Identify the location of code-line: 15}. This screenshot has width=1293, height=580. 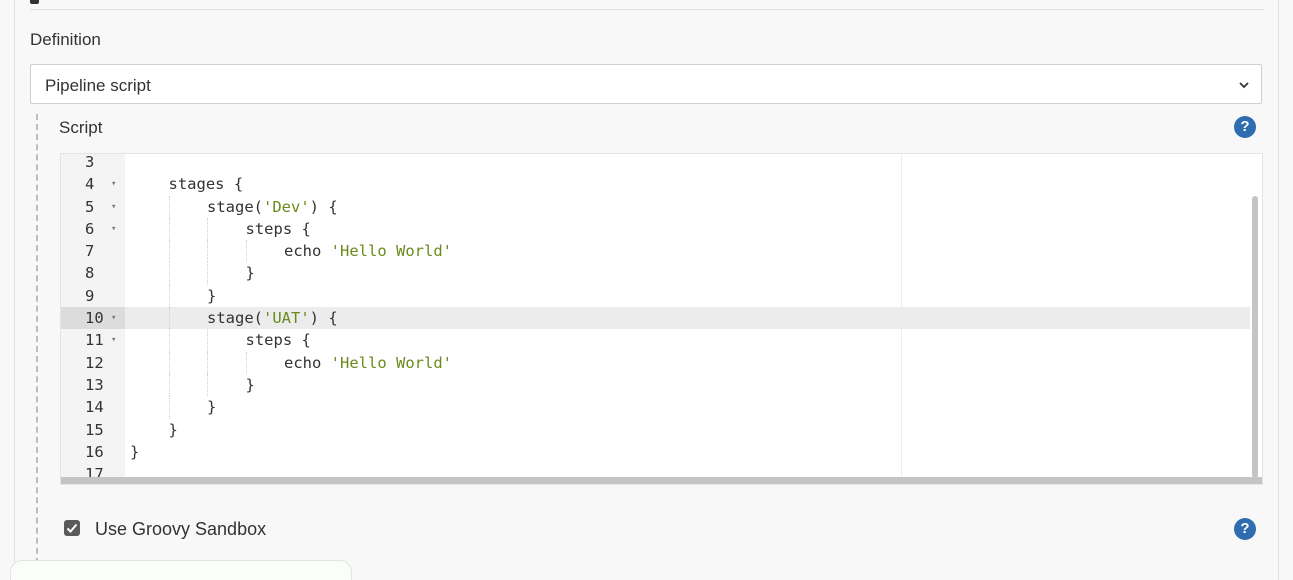
(655, 430).